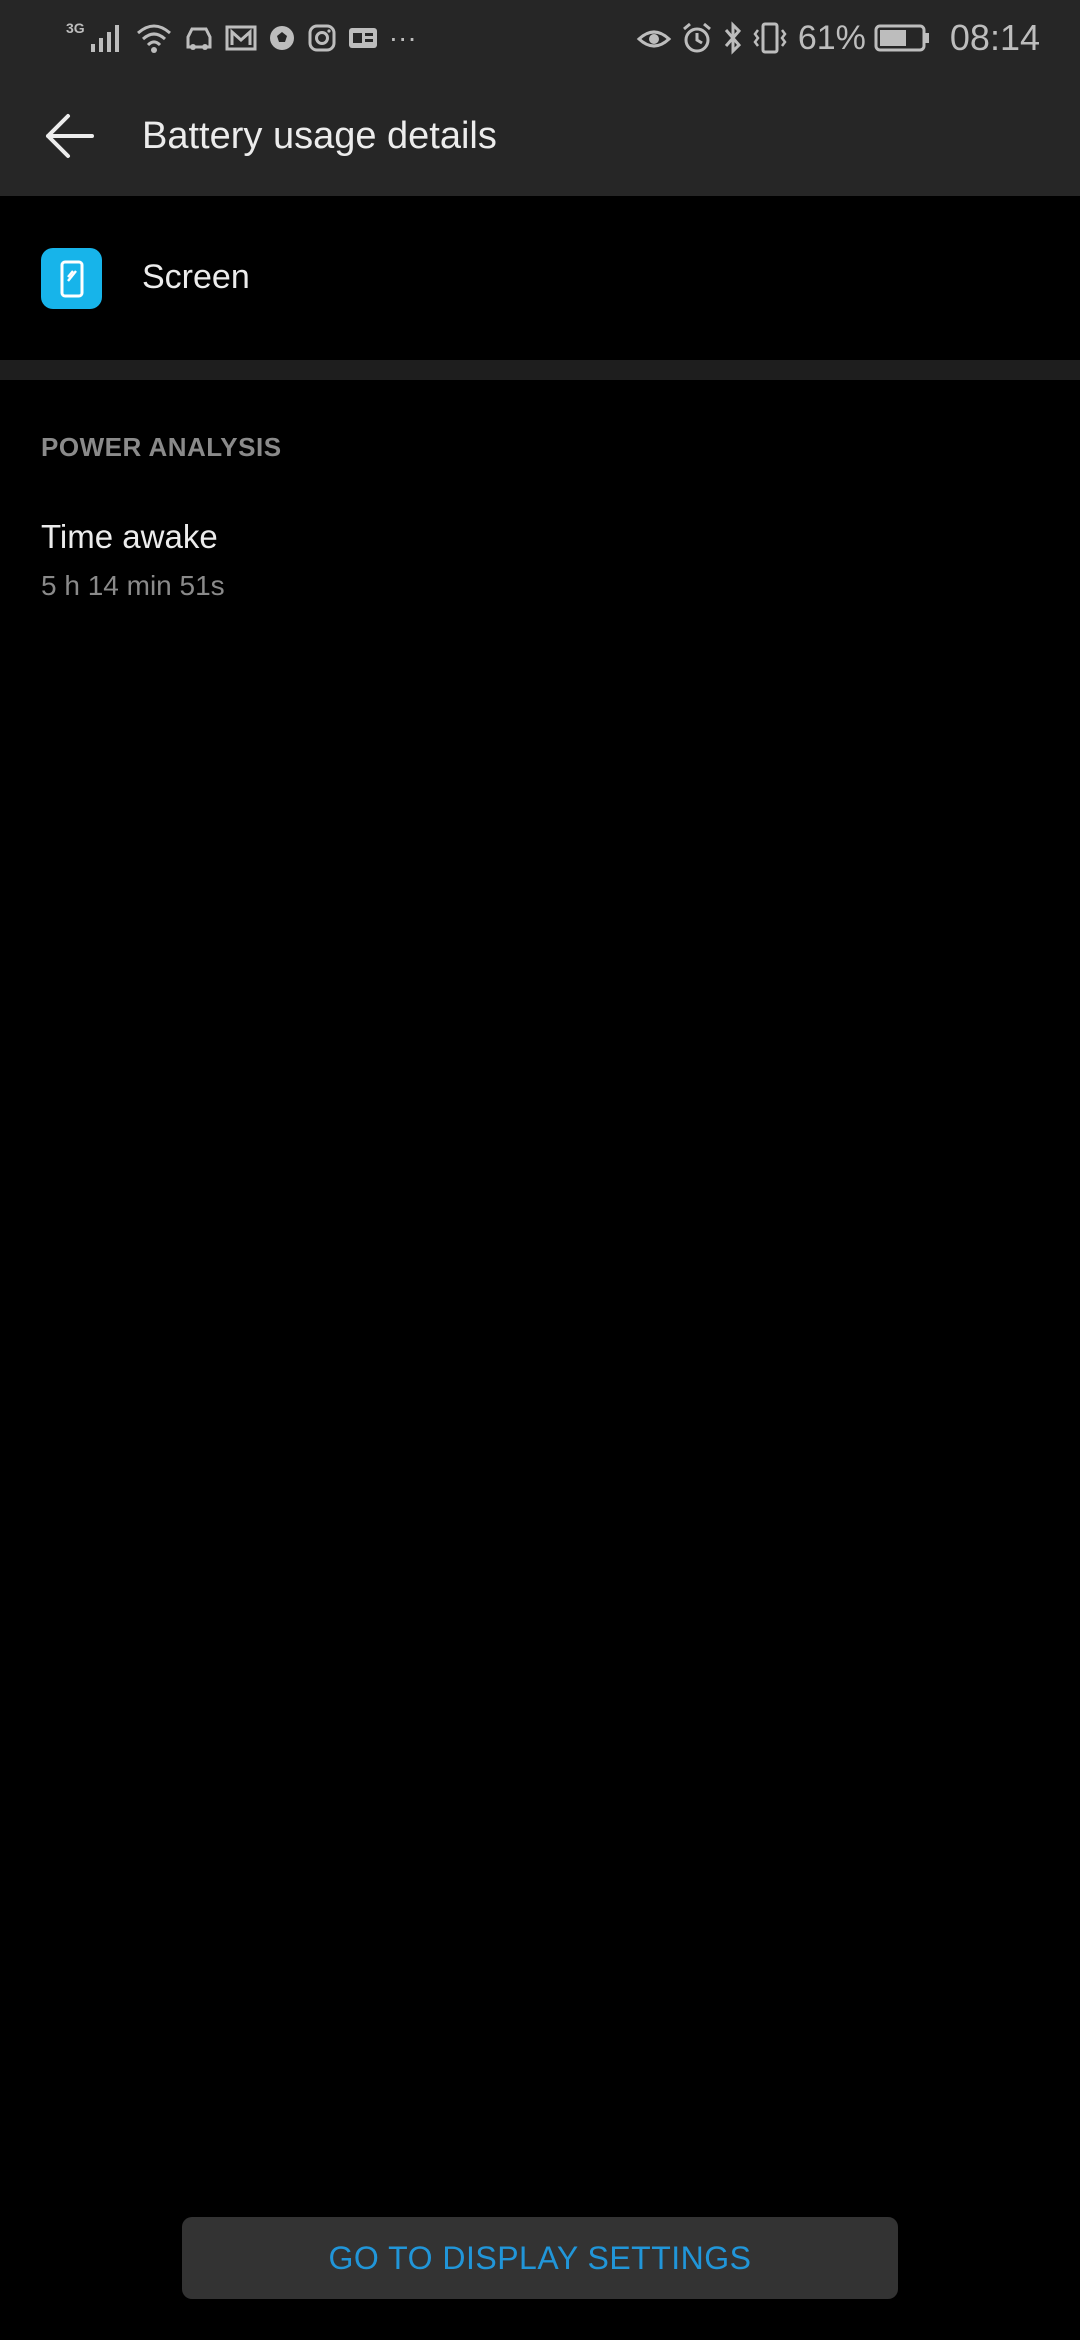 The height and width of the screenshot is (2340, 1080). Describe the element at coordinates (363, 38) in the screenshot. I see `news-icon` at that location.